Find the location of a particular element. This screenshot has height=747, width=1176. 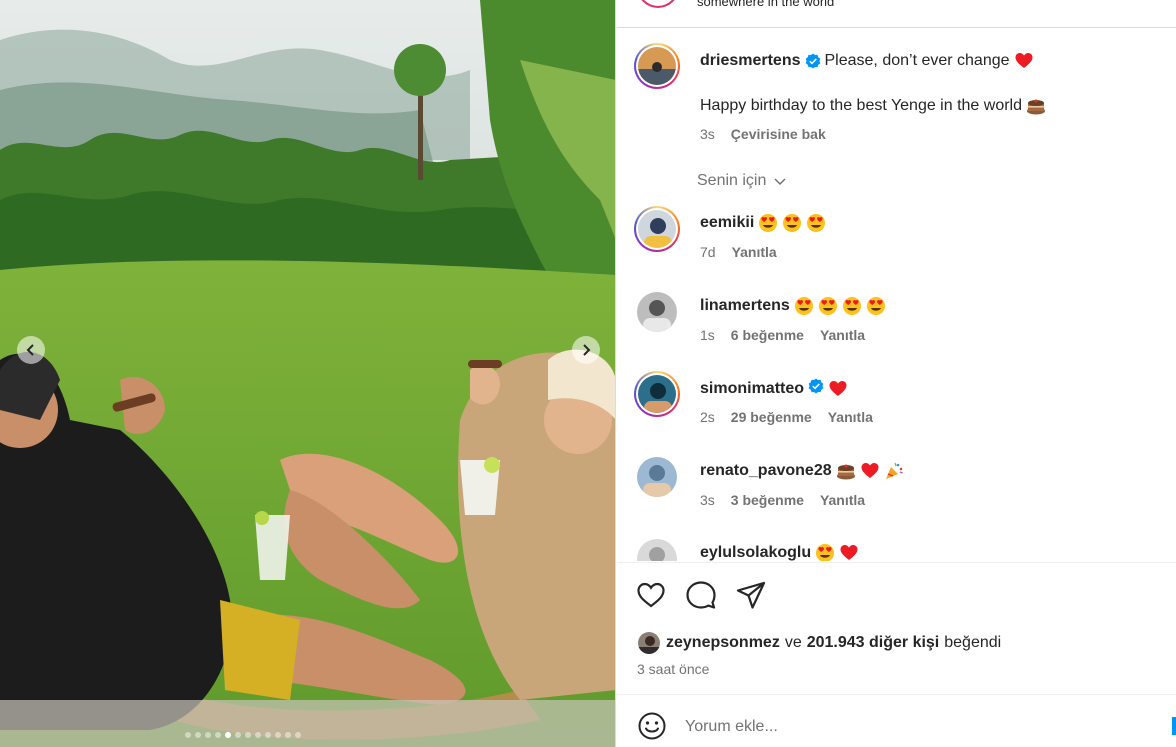

comment-like-count: 3 beğenme is located at coordinates (767, 500).